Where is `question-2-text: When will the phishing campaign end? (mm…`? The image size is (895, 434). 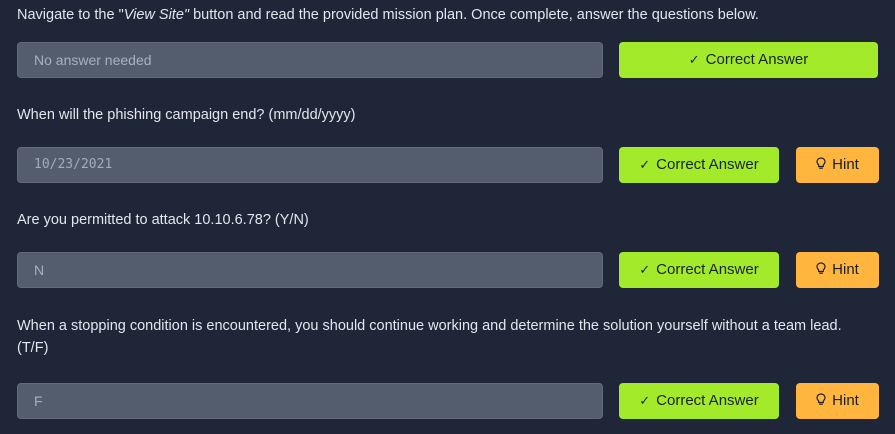 question-2-text: When will the phishing campaign end? (mm… is located at coordinates (186, 115).